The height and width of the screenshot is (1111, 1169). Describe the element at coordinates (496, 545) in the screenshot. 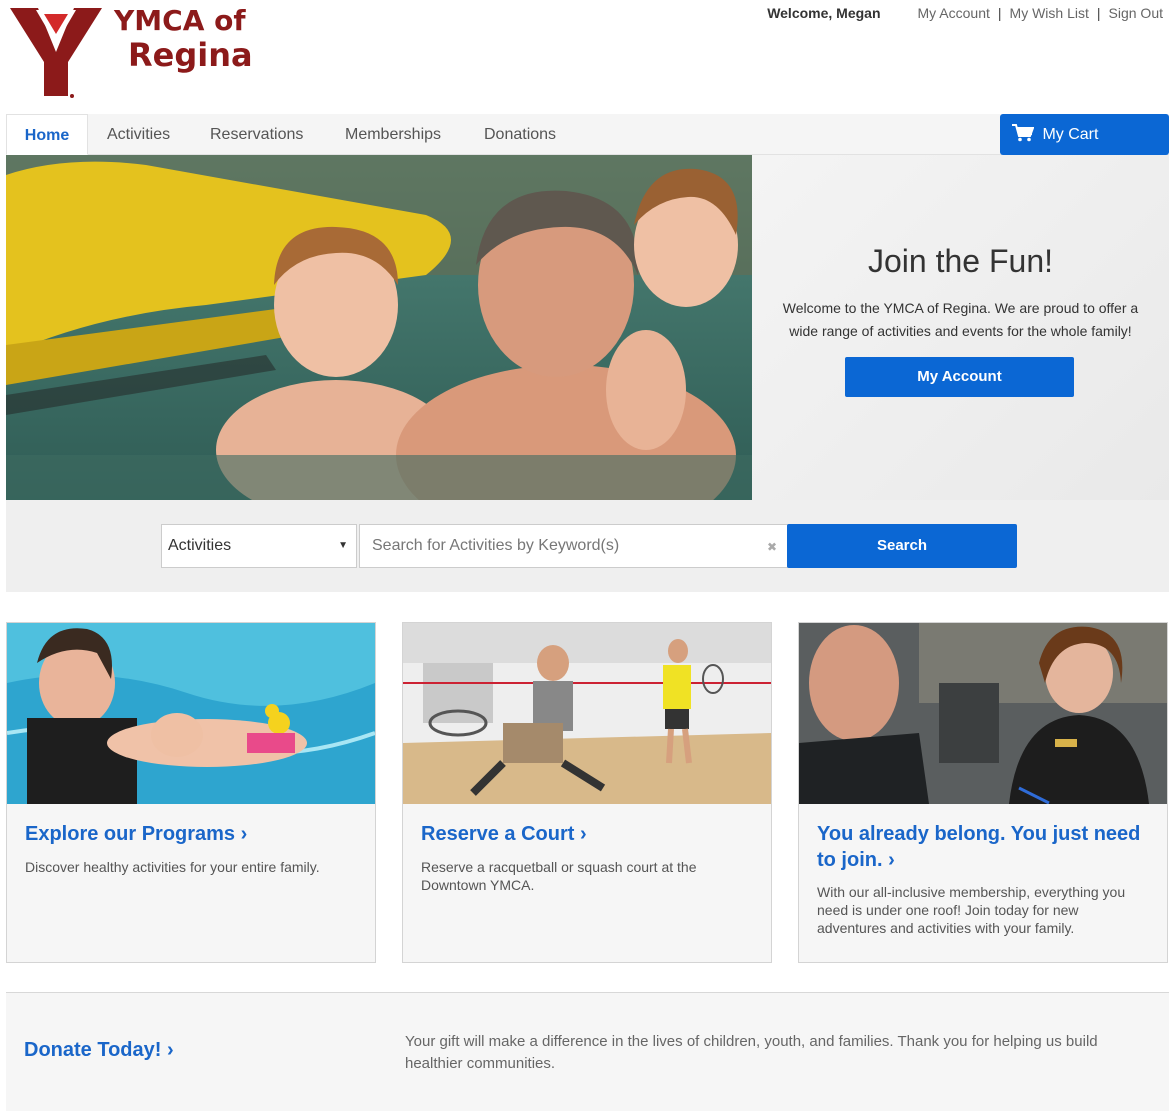

I see `search-placeholder: Search for Activities by Keyword(s)` at that location.